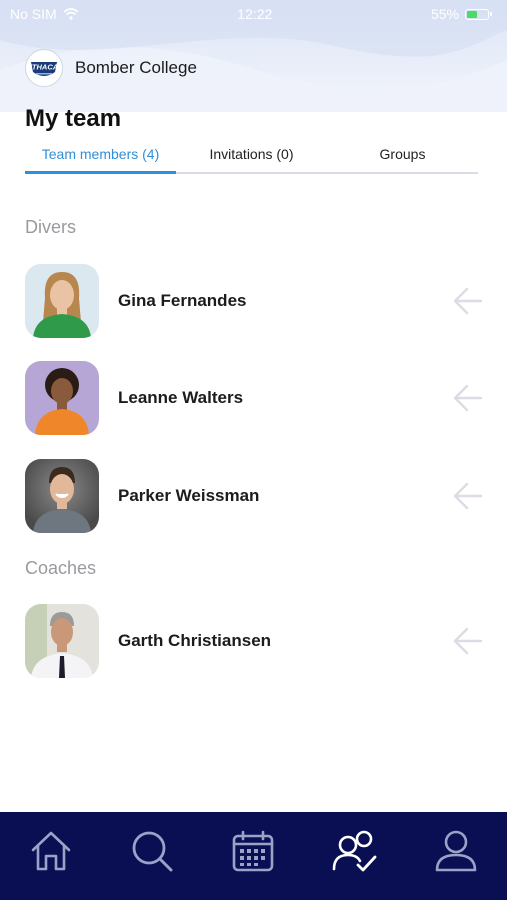  I want to click on nav-profile, so click(456, 851).